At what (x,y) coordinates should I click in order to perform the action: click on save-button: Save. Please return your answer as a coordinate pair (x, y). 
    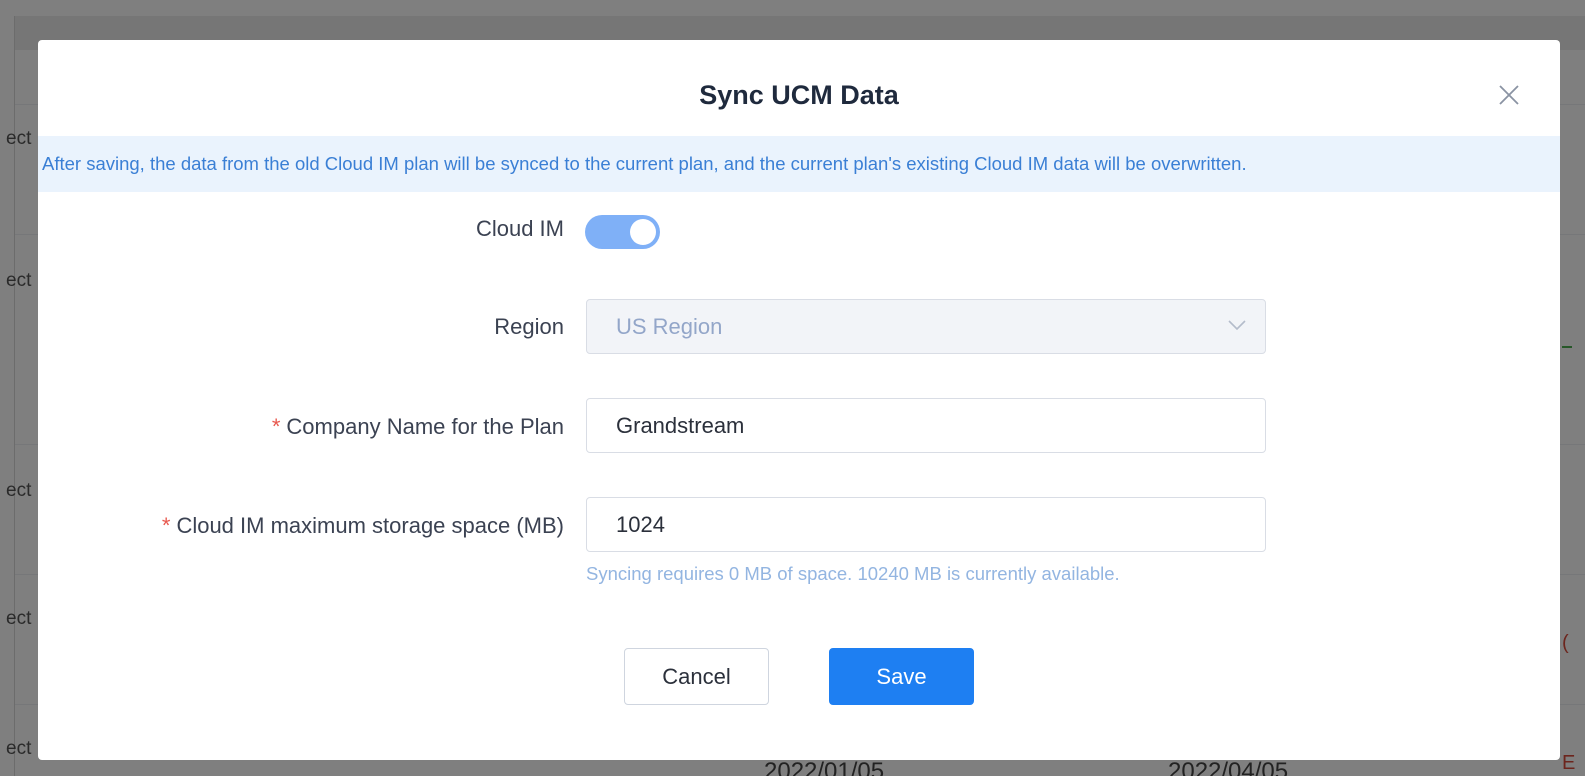
    Looking at the image, I should click on (901, 676).